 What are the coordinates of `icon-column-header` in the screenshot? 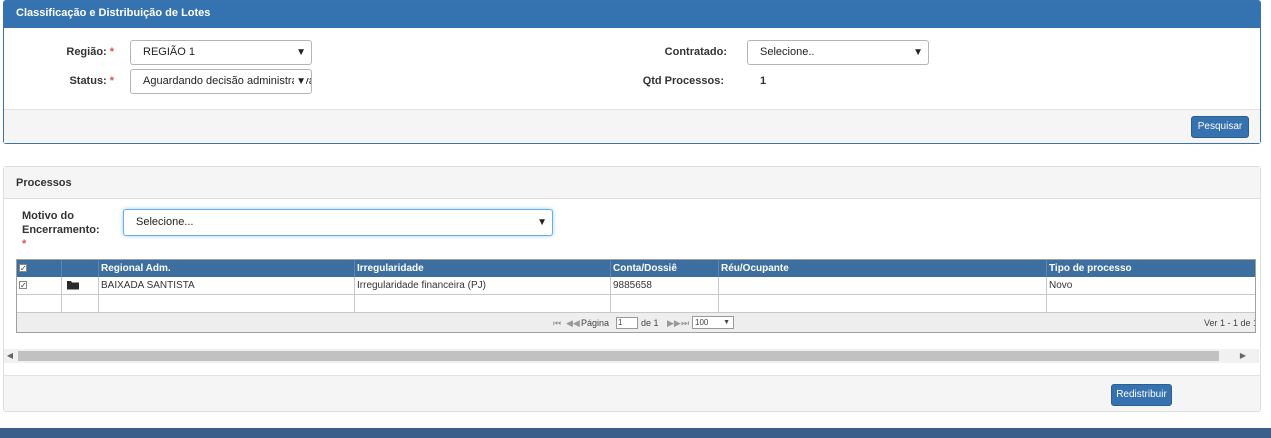 It's located at (80, 268).